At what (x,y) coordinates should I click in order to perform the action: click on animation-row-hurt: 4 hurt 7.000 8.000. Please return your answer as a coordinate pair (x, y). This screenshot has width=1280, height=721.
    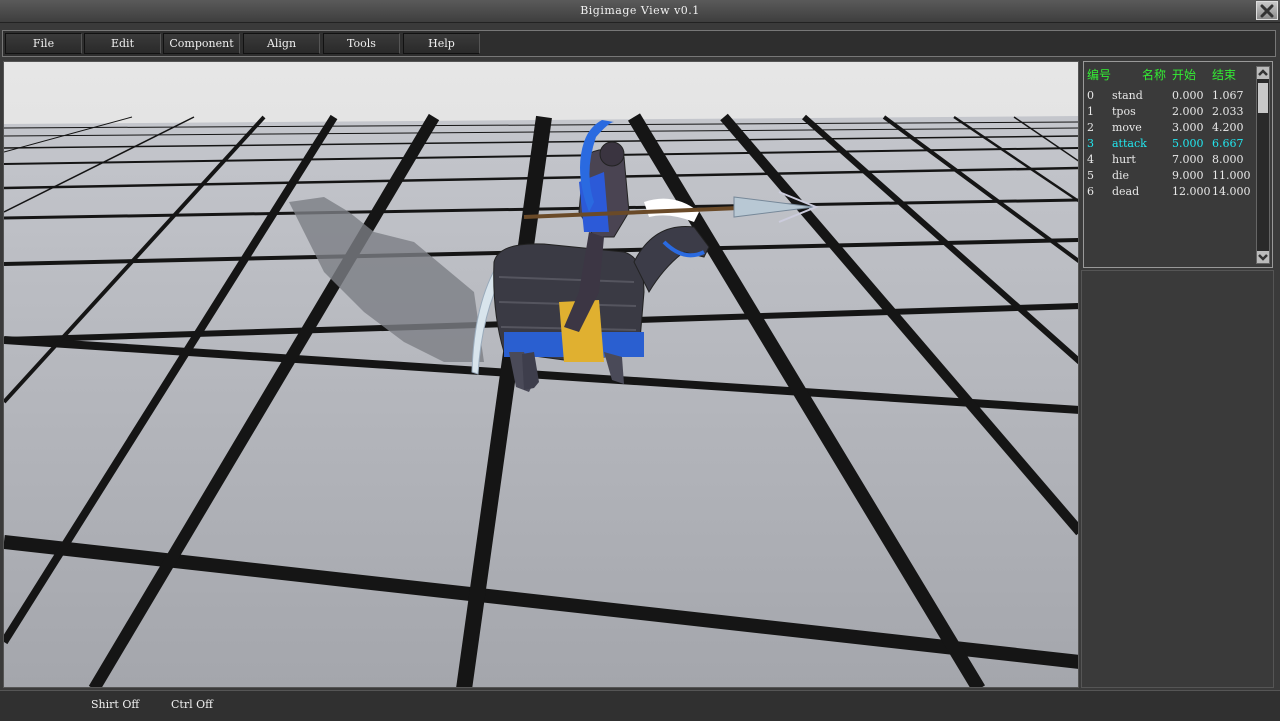
    Looking at the image, I should click on (1169, 161).